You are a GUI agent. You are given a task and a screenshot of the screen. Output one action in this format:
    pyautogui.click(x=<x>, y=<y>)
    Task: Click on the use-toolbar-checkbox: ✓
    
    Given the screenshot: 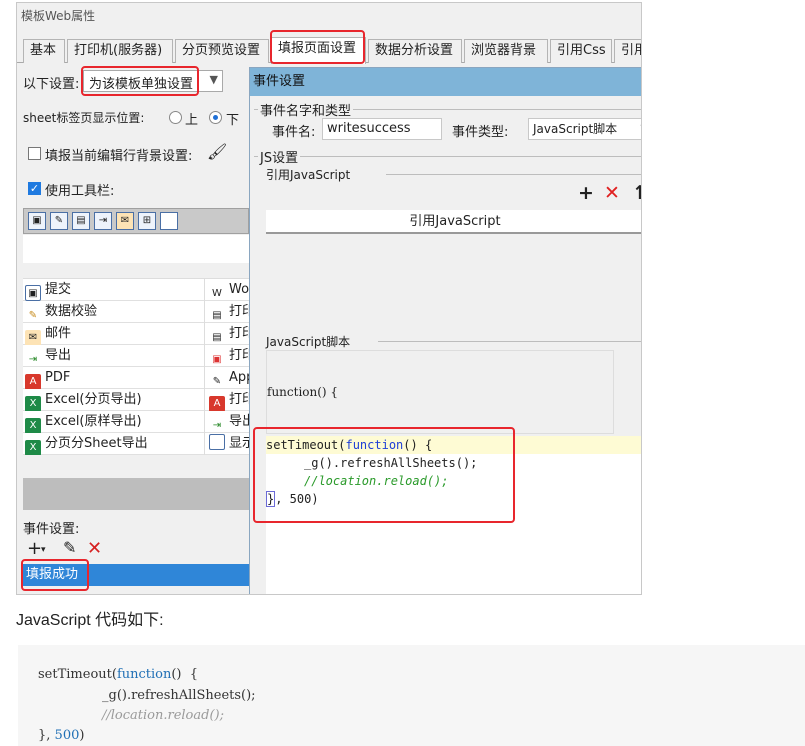 What is the action you would take?
    pyautogui.click(x=34, y=188)
    